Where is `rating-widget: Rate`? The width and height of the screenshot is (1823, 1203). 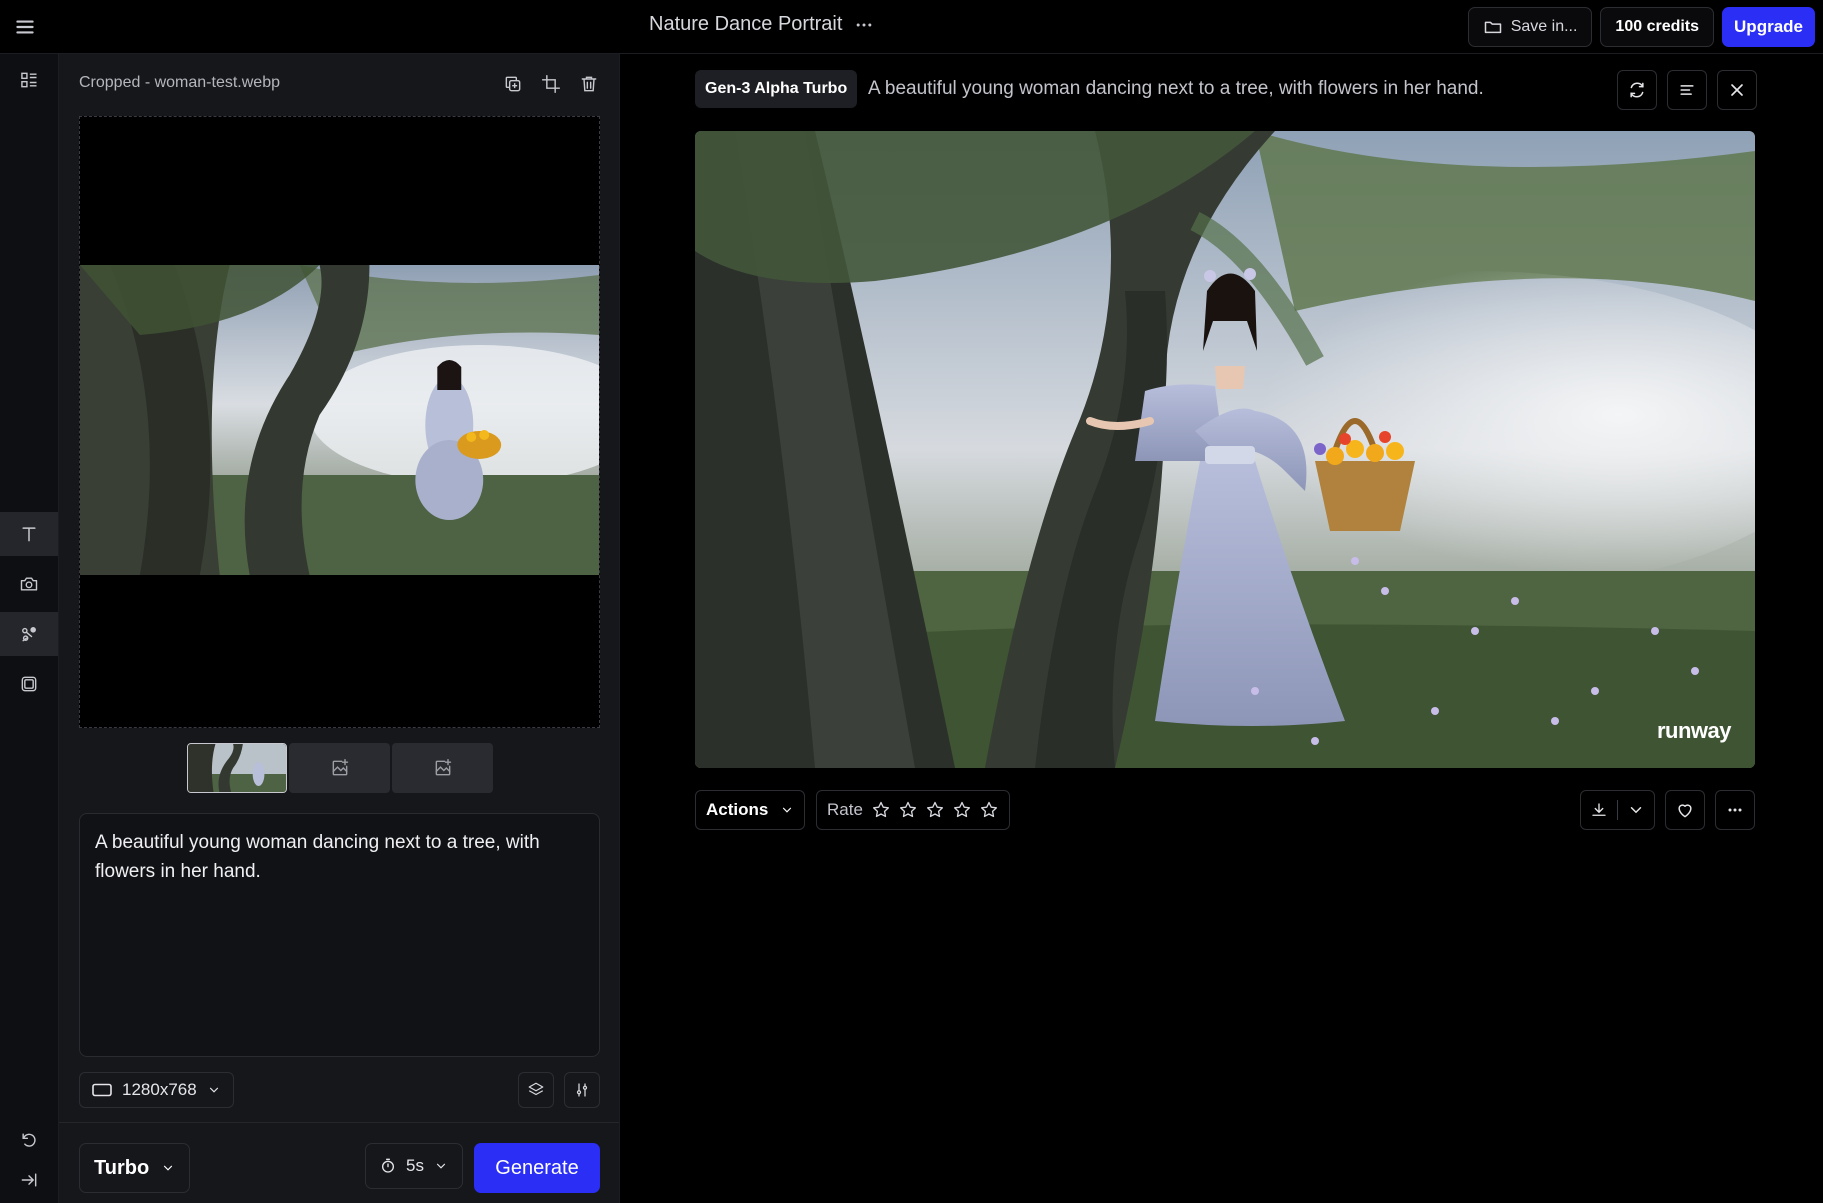
rating-widget: Rate is located at coordinates (913, 810).